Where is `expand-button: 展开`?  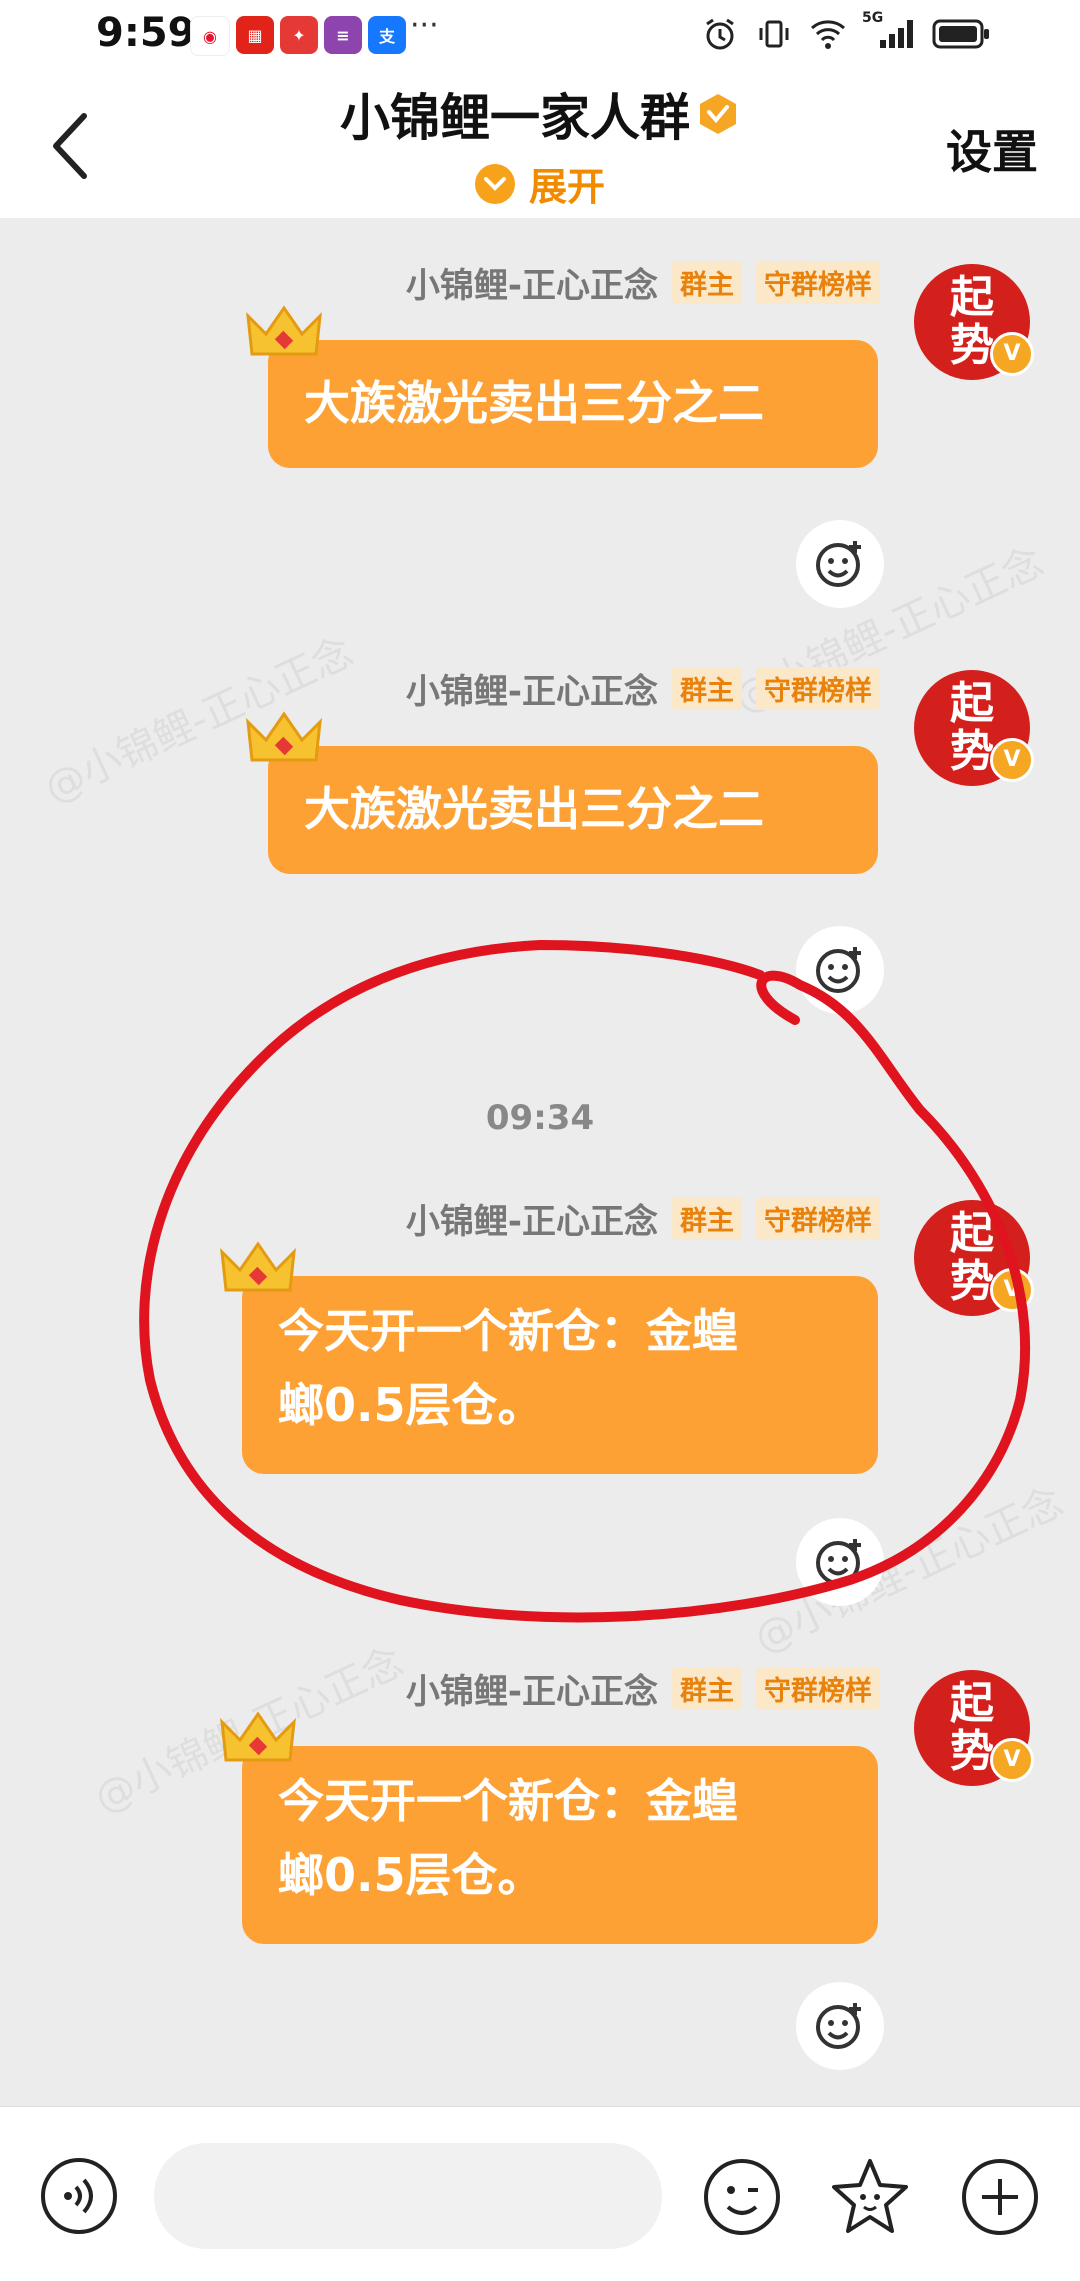
expand-button: 展开 is located at coordinates (540, 183).